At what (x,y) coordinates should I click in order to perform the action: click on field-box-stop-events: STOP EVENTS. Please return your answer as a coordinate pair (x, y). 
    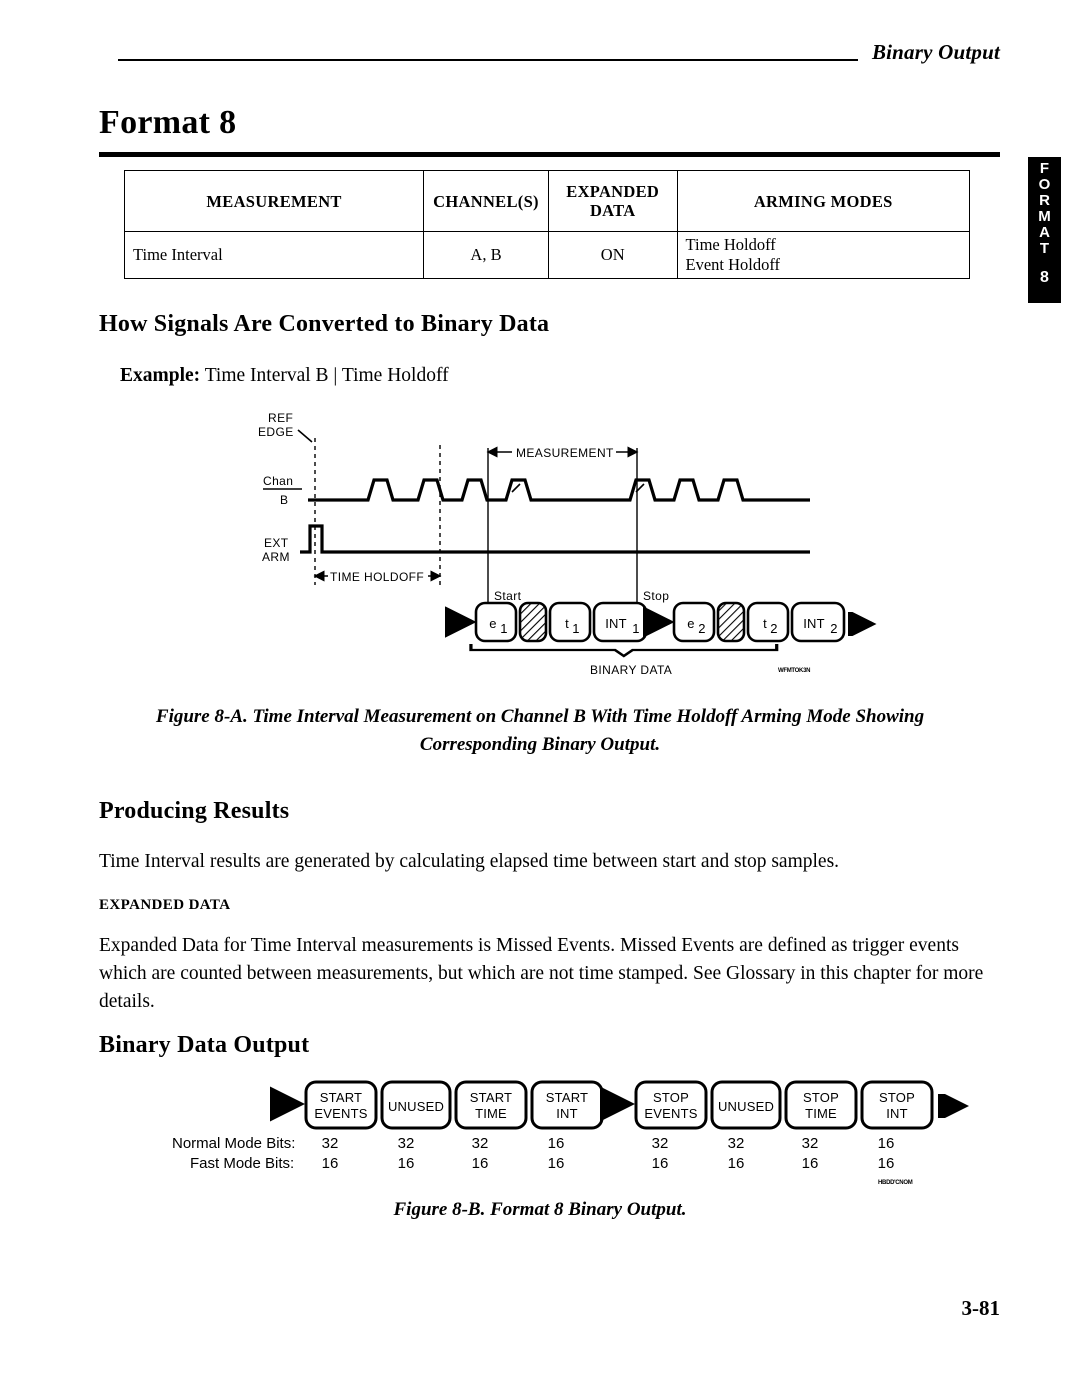
    Looking at the image, I should click on (671, 1105).